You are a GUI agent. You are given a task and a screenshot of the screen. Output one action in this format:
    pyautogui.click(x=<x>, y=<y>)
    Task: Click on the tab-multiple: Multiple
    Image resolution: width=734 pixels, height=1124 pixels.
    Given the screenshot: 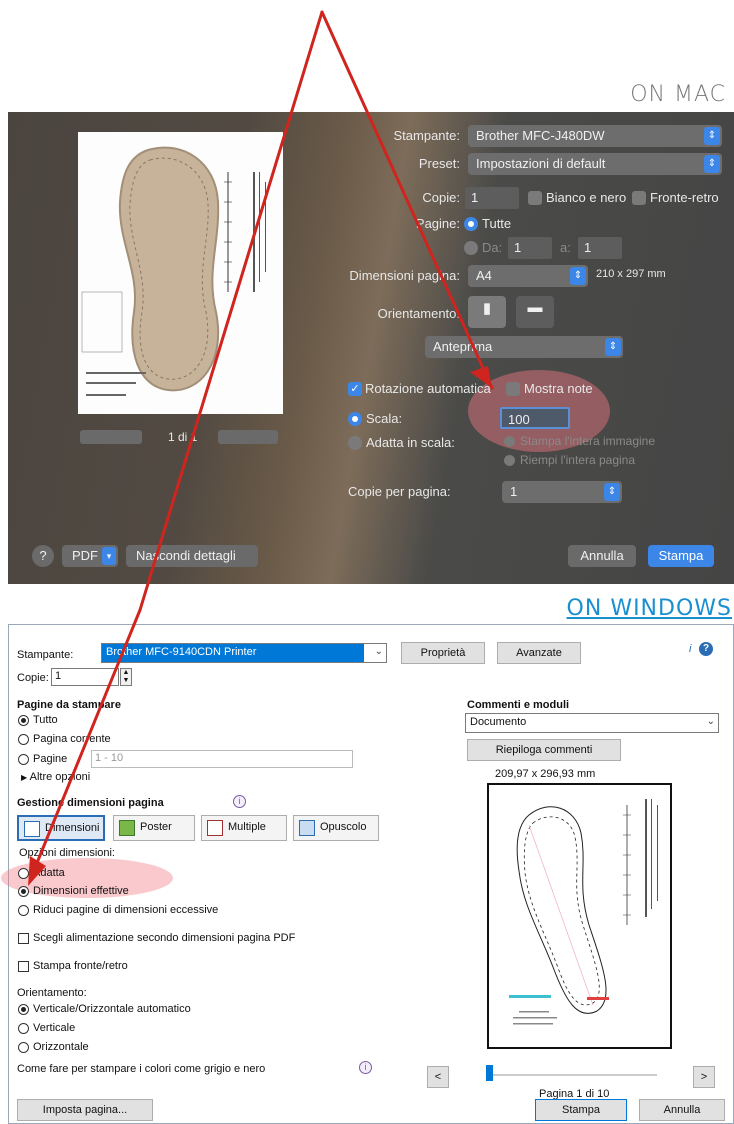 What is the action you would take?
    pyautogui.click(x=244, y=828)
    